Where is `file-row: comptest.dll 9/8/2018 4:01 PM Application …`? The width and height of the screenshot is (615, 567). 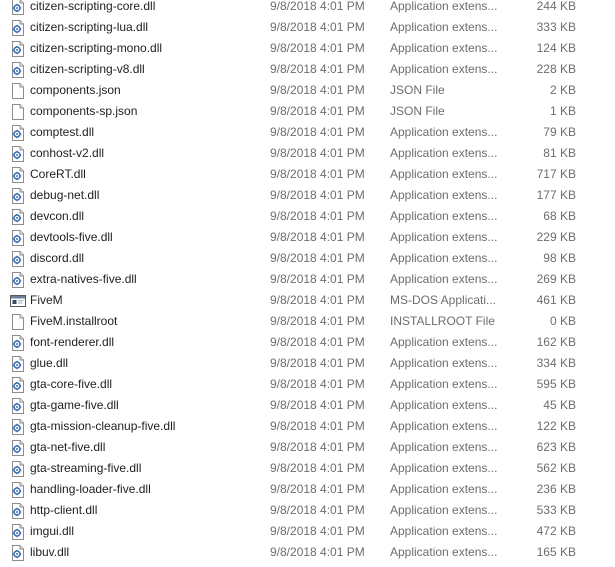
file-row: comptest.dll 9/8/2018 4:01 PM Application … is located at coordinates (307, 132).